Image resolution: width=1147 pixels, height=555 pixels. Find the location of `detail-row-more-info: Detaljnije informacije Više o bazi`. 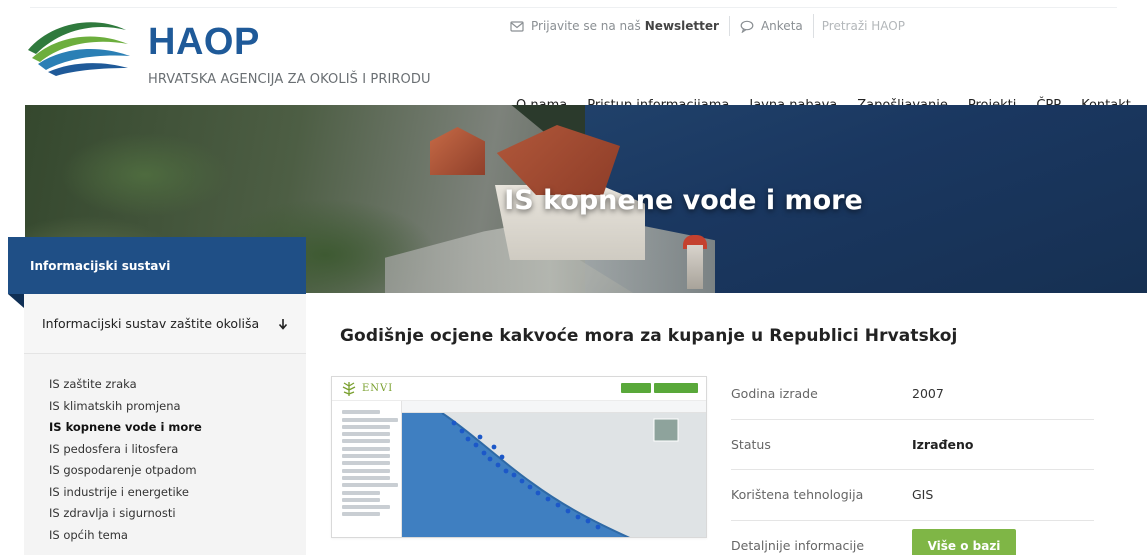

detail-row-more-info: Detaljnije informacije Više o bazi is located at coordinates (912, 538).